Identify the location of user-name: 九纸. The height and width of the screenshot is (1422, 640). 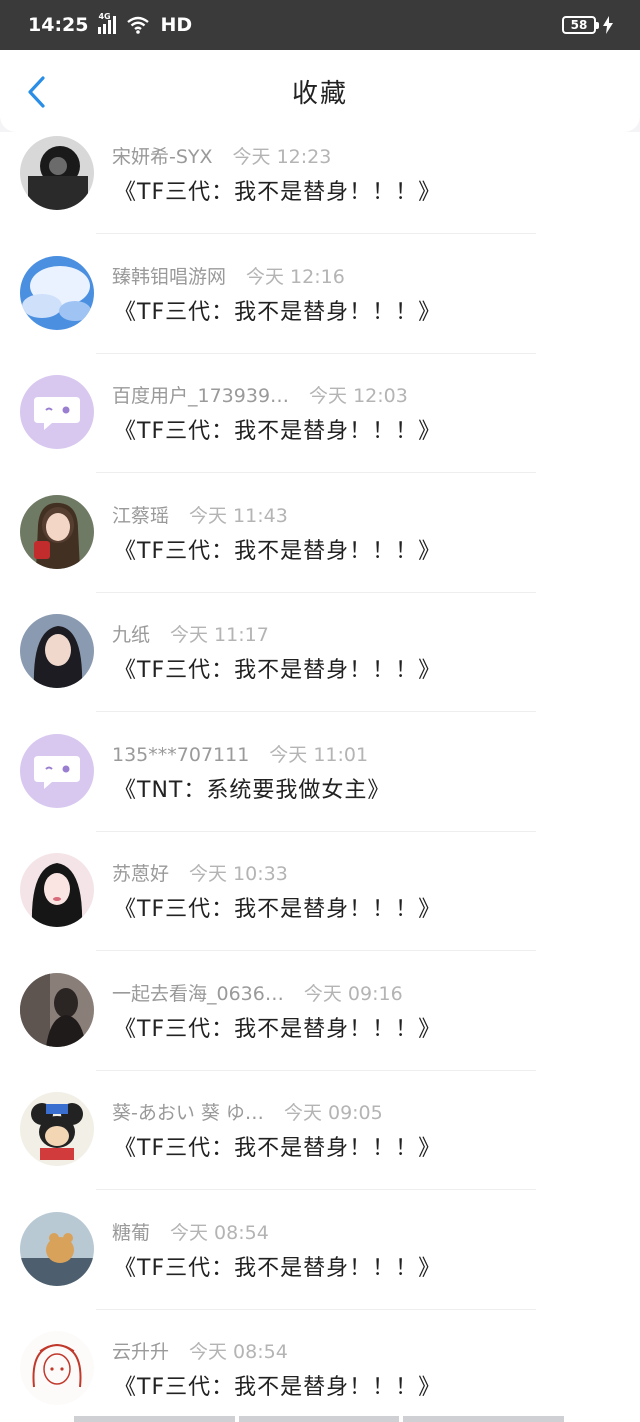
(131, 633).